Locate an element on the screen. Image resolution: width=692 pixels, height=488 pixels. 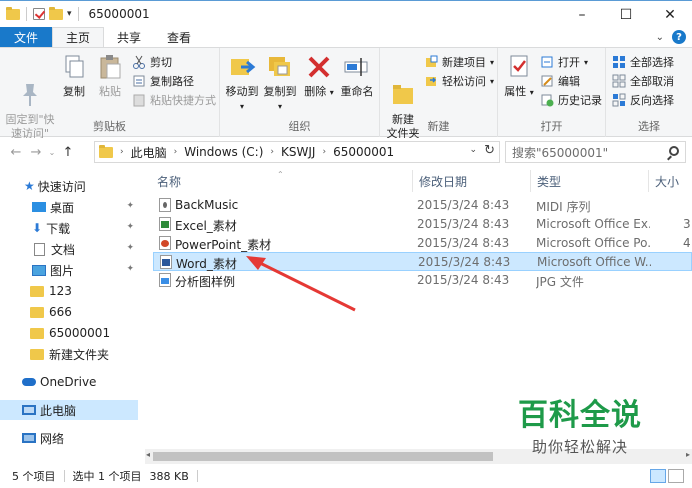
rename-button: 重命名 is located at coordinates (357, 75).